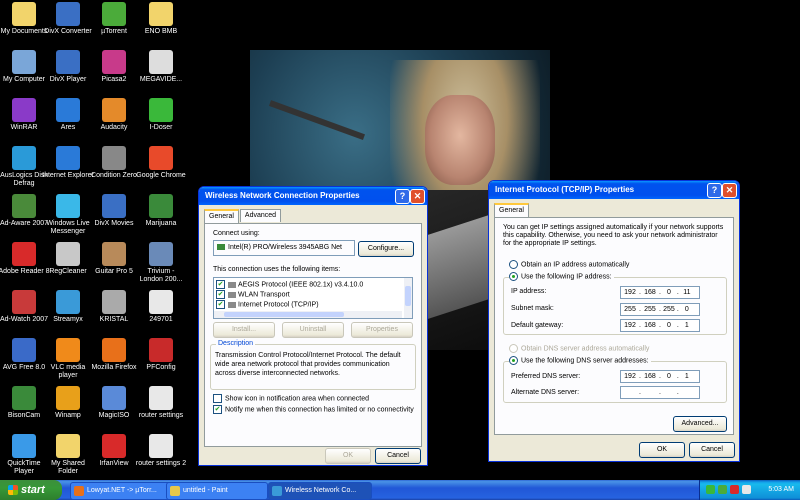  Describe the element at coordinates (31, 490) in the screenshot. I see `start-button: start` at that location.